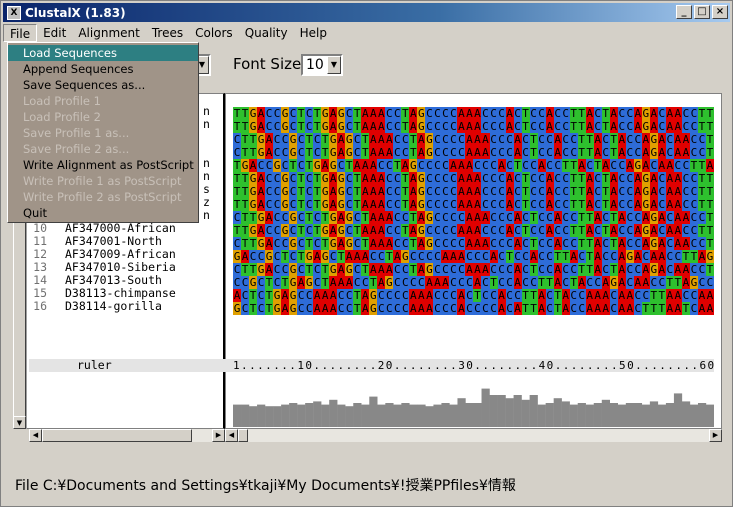 This screenshot has width=733, height=507. I want to click on sequence-number: 16, so click(40, 306).